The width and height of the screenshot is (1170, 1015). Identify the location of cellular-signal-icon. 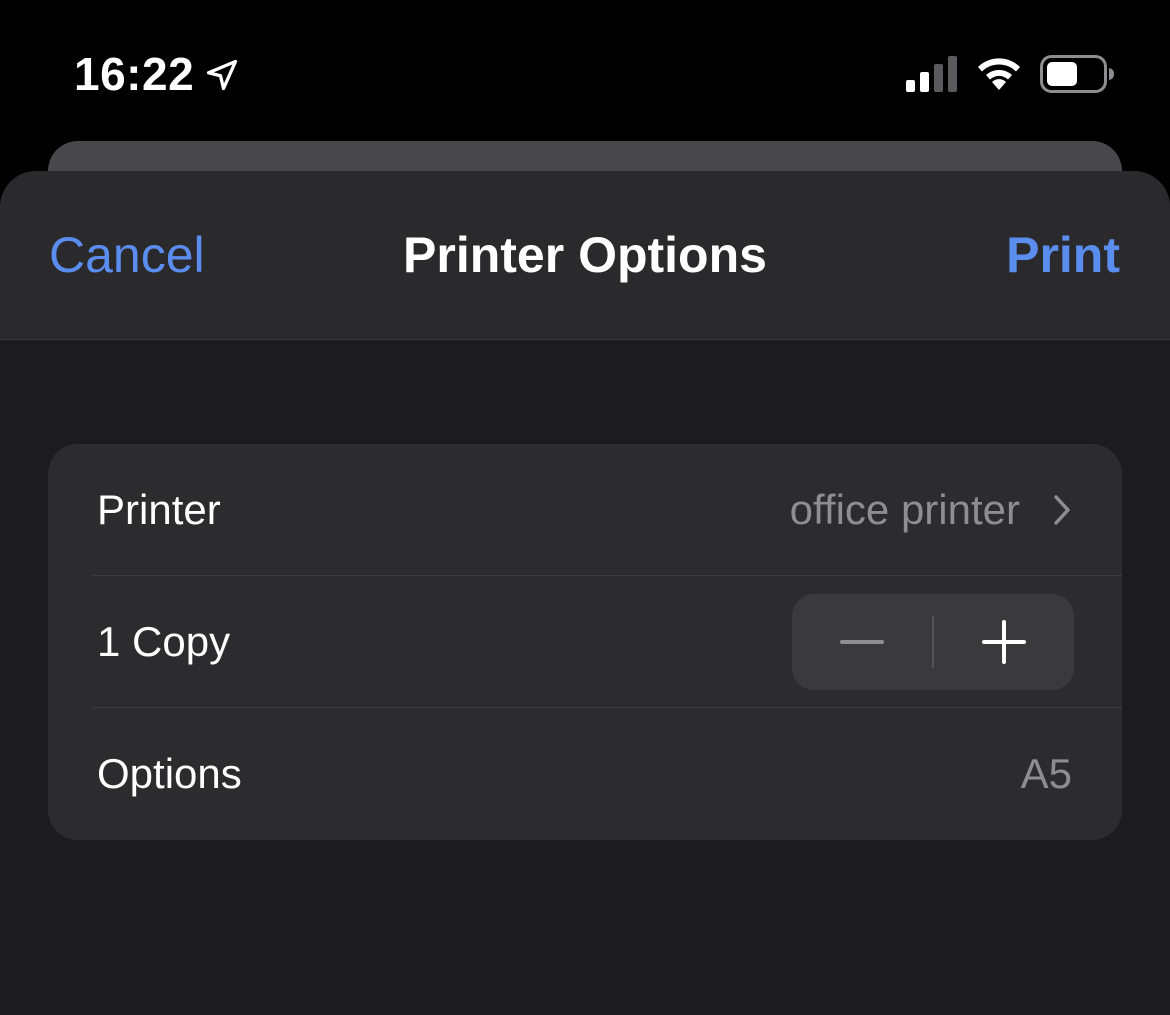
(931, 74).